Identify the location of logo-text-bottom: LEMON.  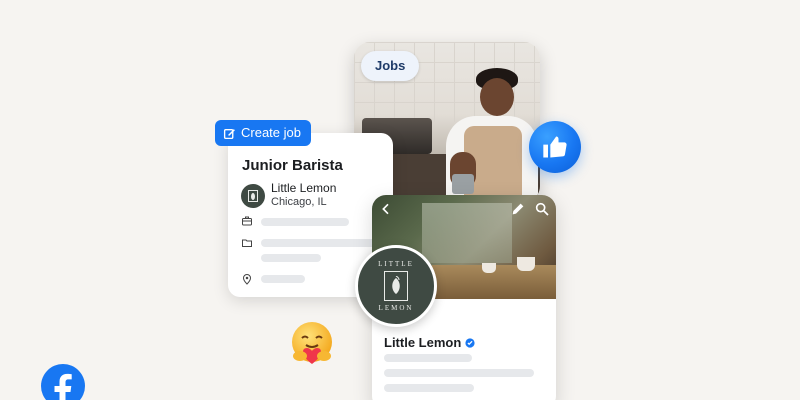
(396, 308).